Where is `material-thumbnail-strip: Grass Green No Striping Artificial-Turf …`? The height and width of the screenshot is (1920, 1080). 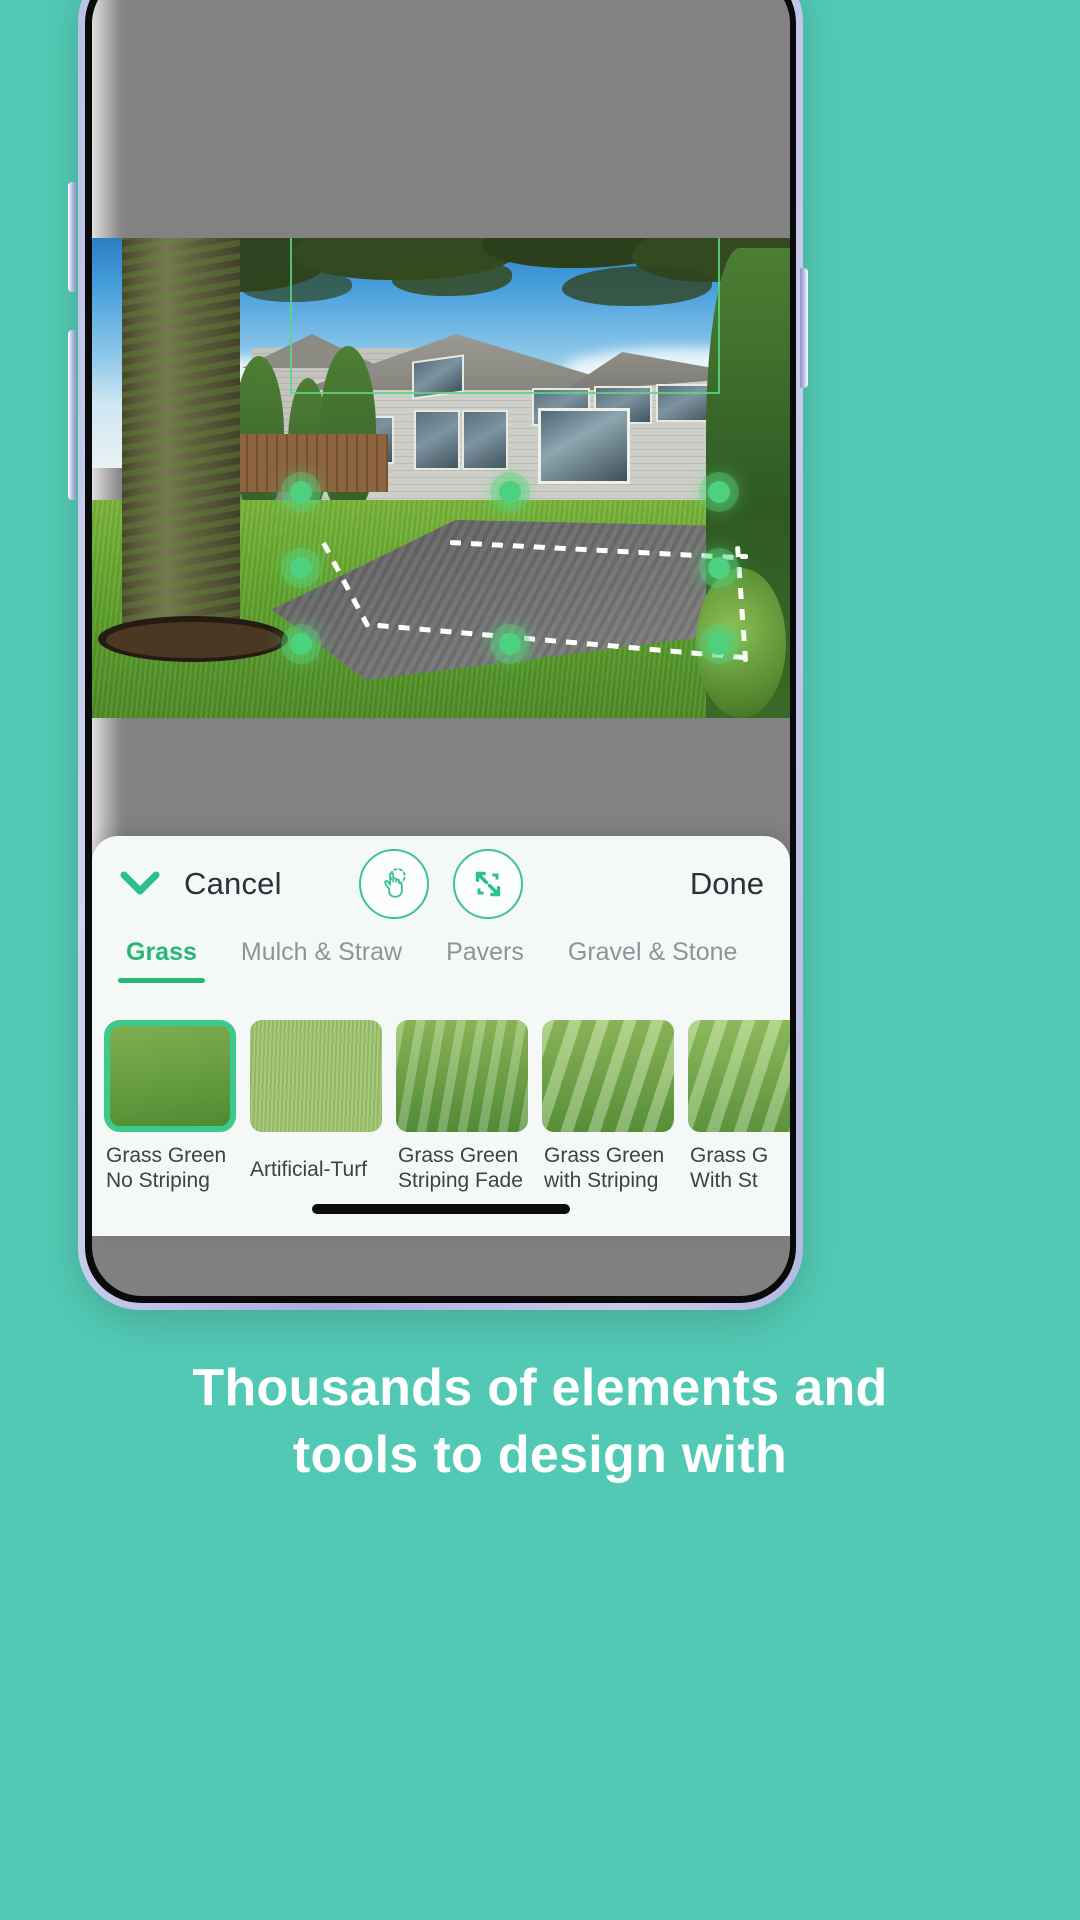
material-thumbnail-strip: Grass Green No Striping Artificial-Turf … is located at coordinates (441, 1100).